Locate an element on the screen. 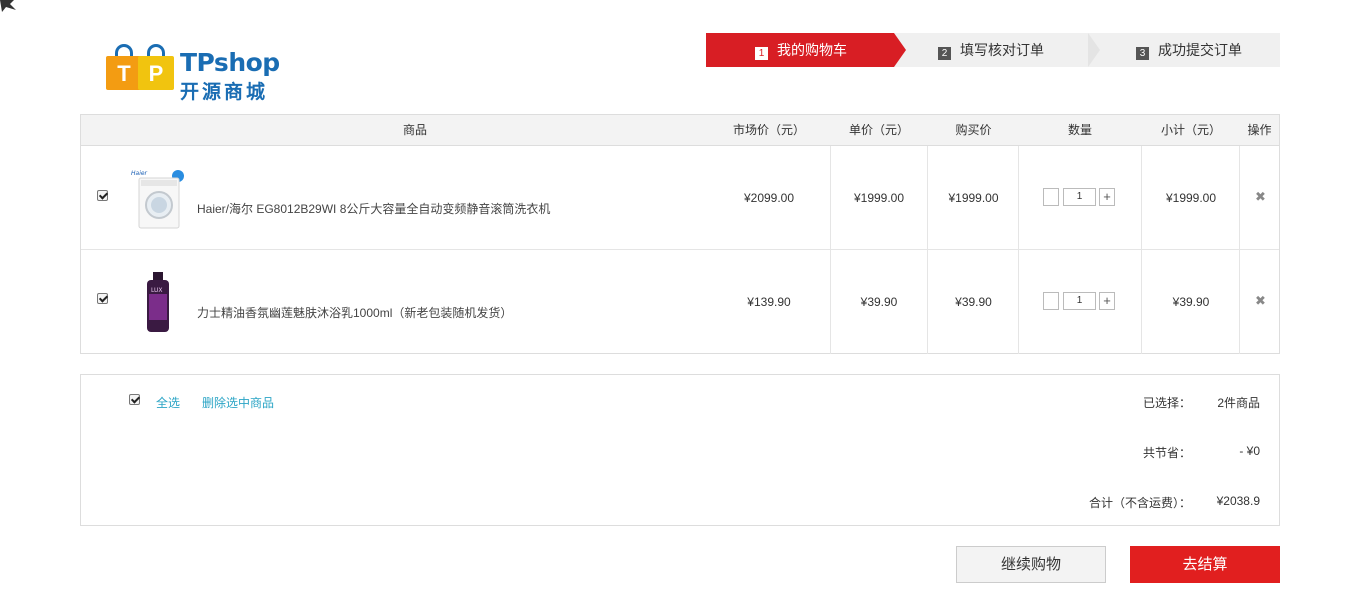  subtotal: ¥1999.00 is located at coordinates (1191, 198).